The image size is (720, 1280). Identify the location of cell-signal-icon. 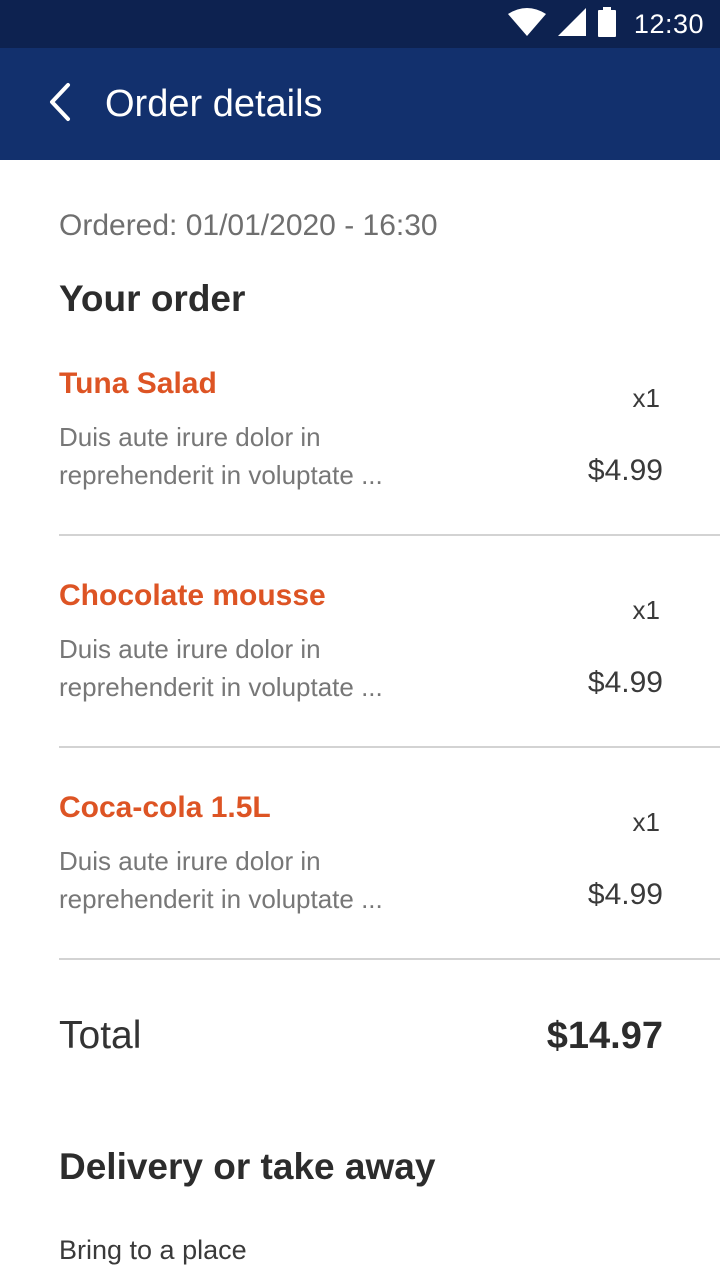
(571, 24).